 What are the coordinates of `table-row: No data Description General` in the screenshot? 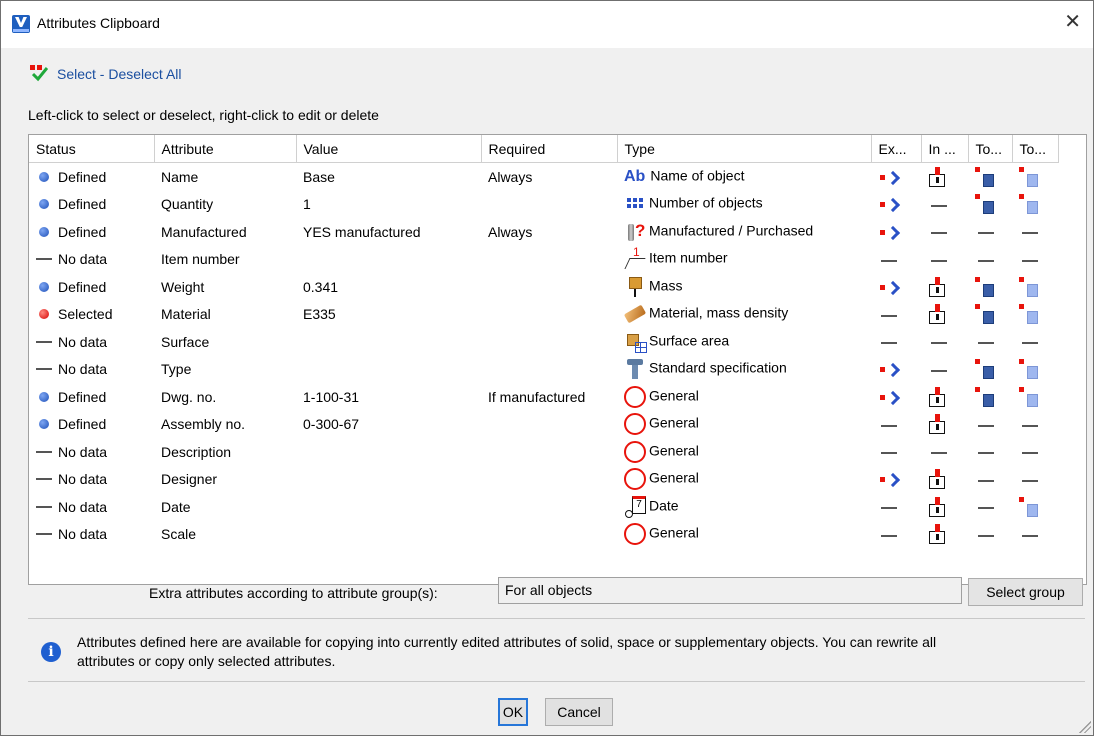 It's located at (543, 452).